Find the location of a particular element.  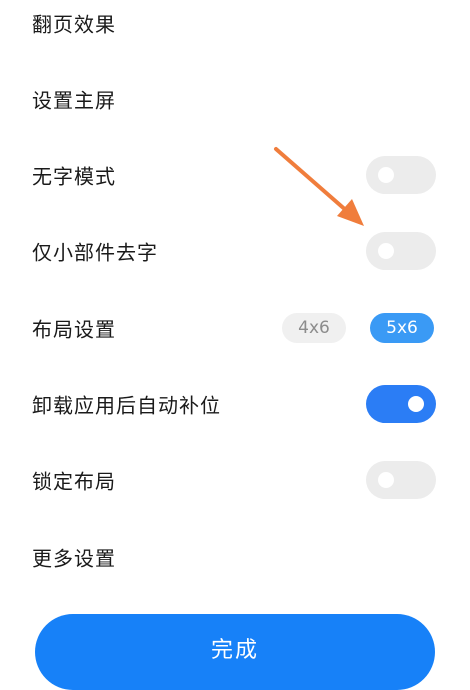

settings-row-set-home-screen: 设置主屏 is located at coordinates (235, 99).